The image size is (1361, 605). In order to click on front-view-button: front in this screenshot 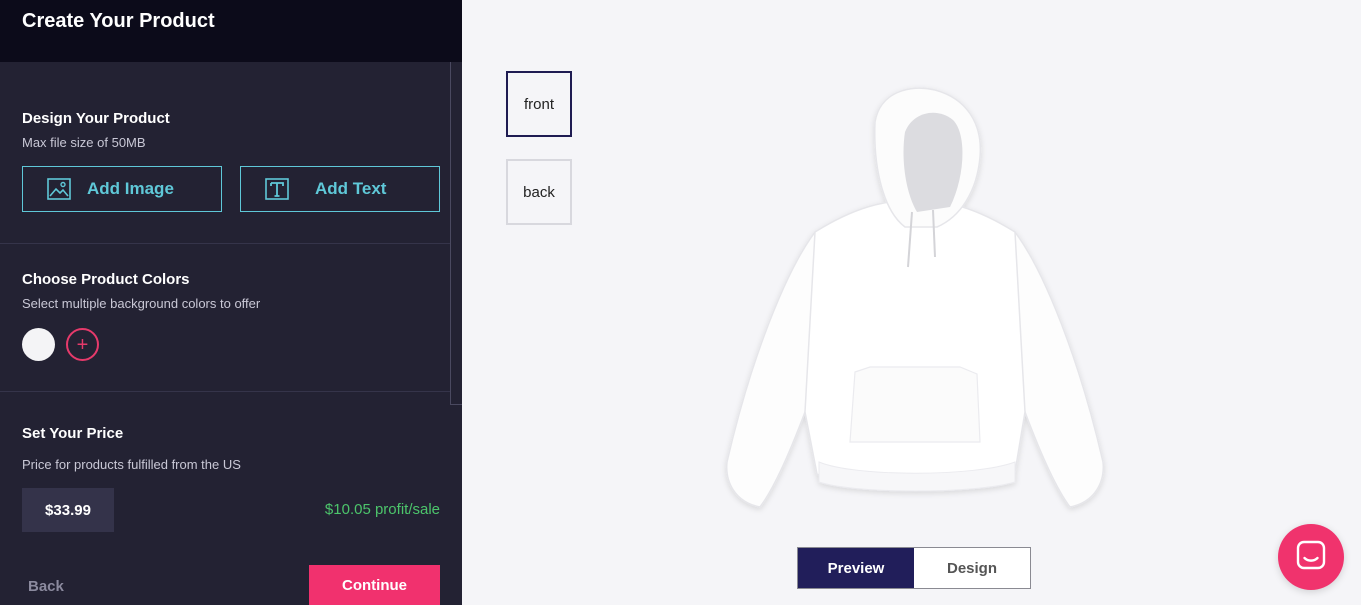, I will do `click(539, 104)`.